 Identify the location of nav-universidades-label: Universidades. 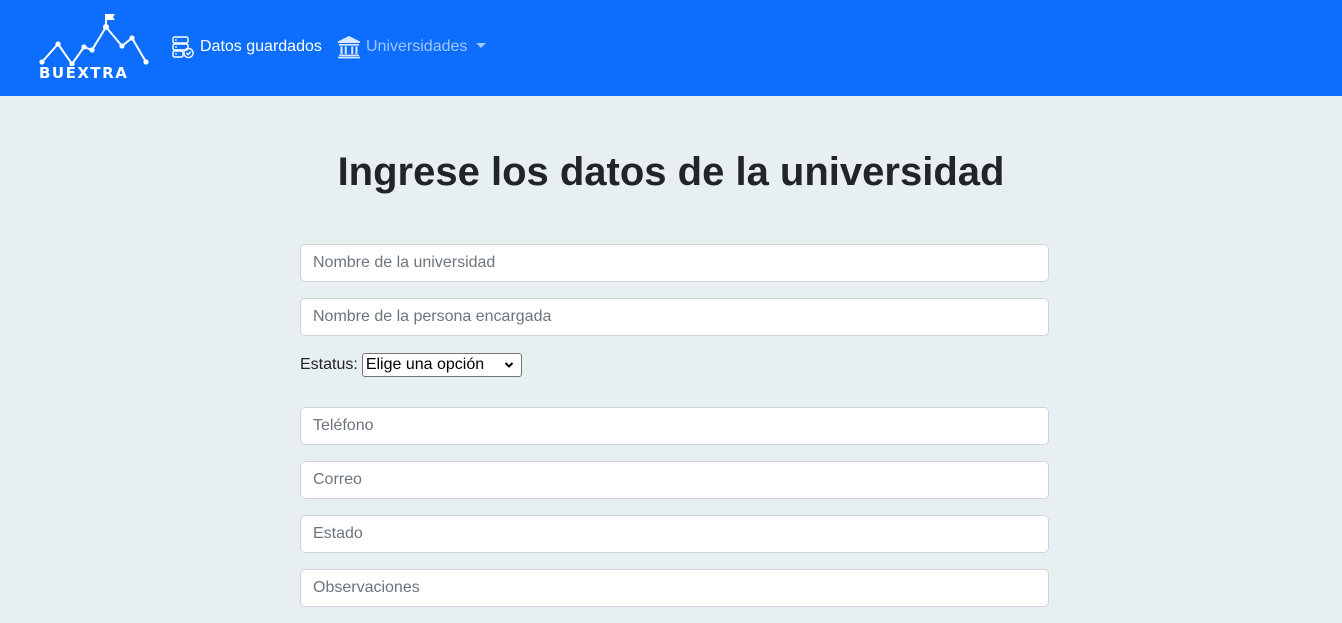
(417, 46).